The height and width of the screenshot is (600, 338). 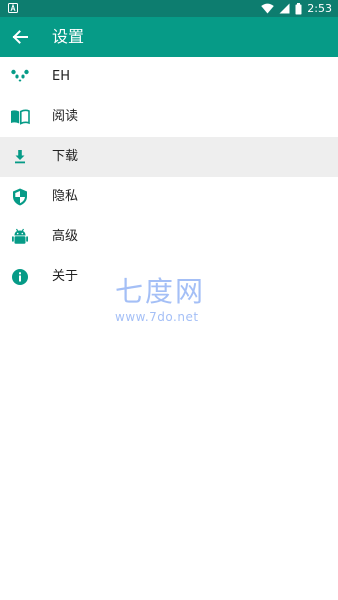 I want to click on status-time: 2:53, so click(x=319, y=8).